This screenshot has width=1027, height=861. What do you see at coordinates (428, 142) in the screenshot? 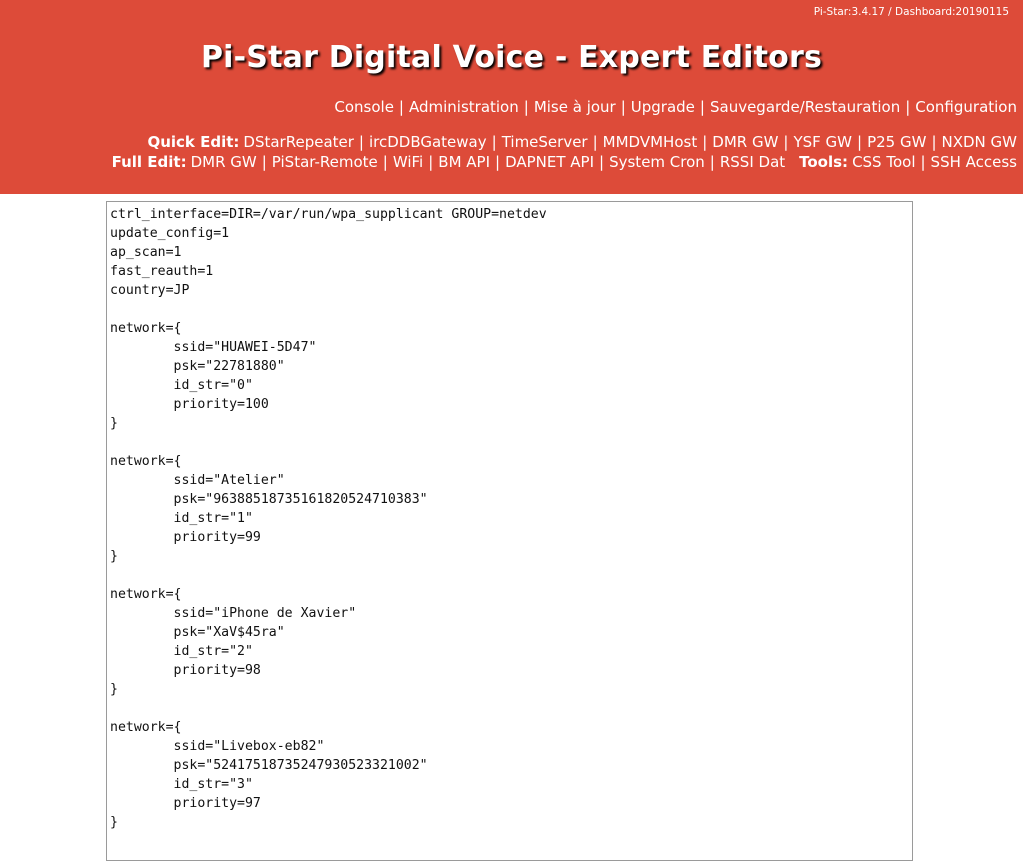
I see `quick-edit-ircddbgateway-link: ircDDBGateway` at bounding box center [428, 142].